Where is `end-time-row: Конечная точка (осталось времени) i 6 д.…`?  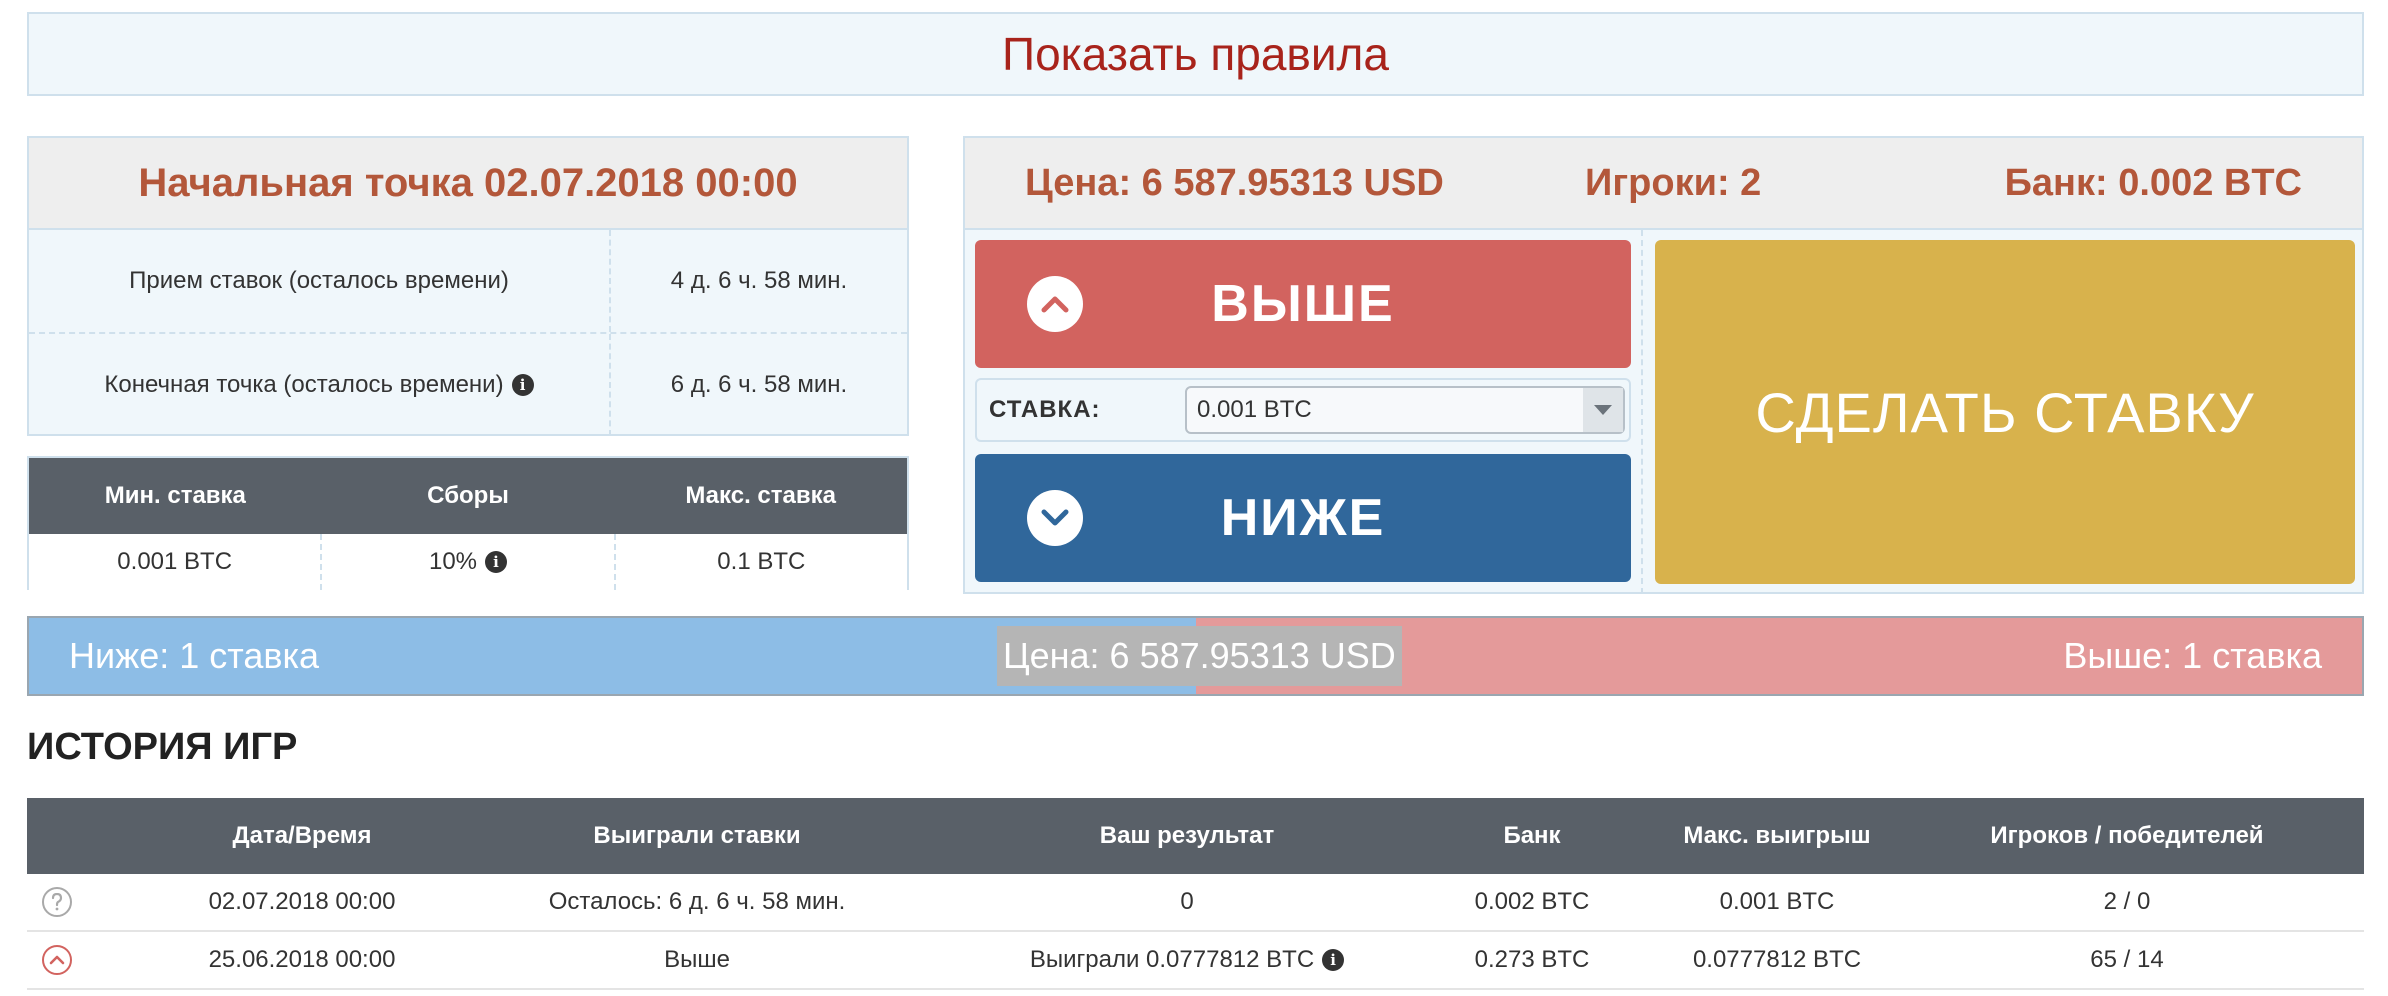
end-time-row: Конечная точка (осталось времени) i 6 д.… is located at coordinates (468, 385).